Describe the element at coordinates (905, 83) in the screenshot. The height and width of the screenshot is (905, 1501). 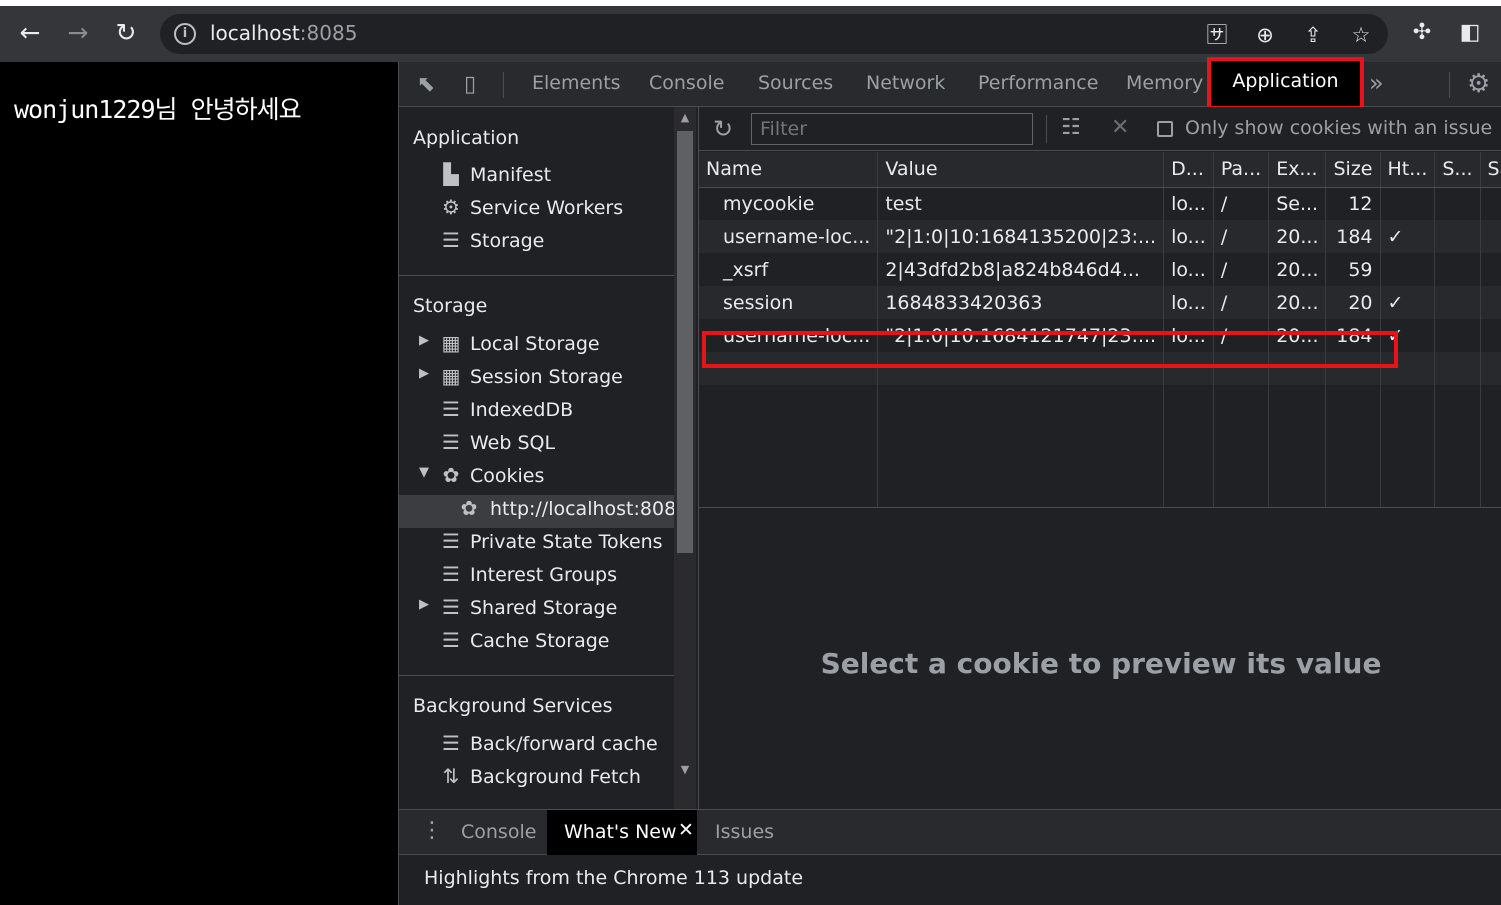
I see `tab-network: Network` at that location.